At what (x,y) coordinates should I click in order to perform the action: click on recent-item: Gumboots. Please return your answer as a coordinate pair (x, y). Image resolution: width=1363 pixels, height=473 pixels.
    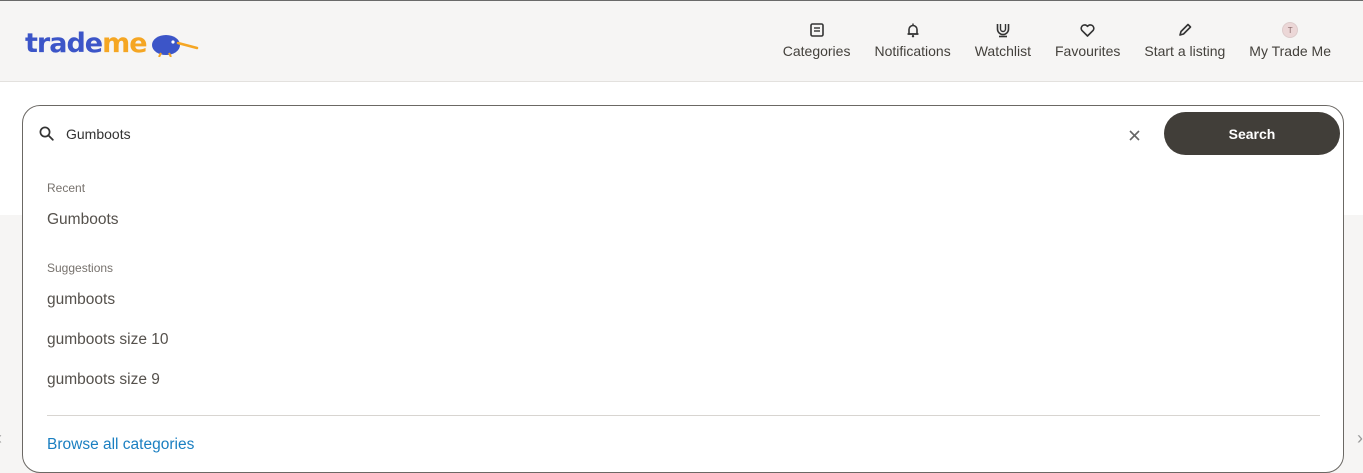
    Looking at the image, I should click on (83, 220).